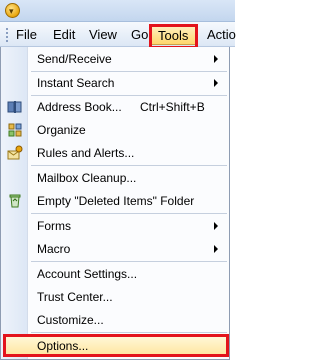  What do you see at coordinates (15, 130) in the screenshot?
I see `organize-icon` at bounding box center [15, 130].